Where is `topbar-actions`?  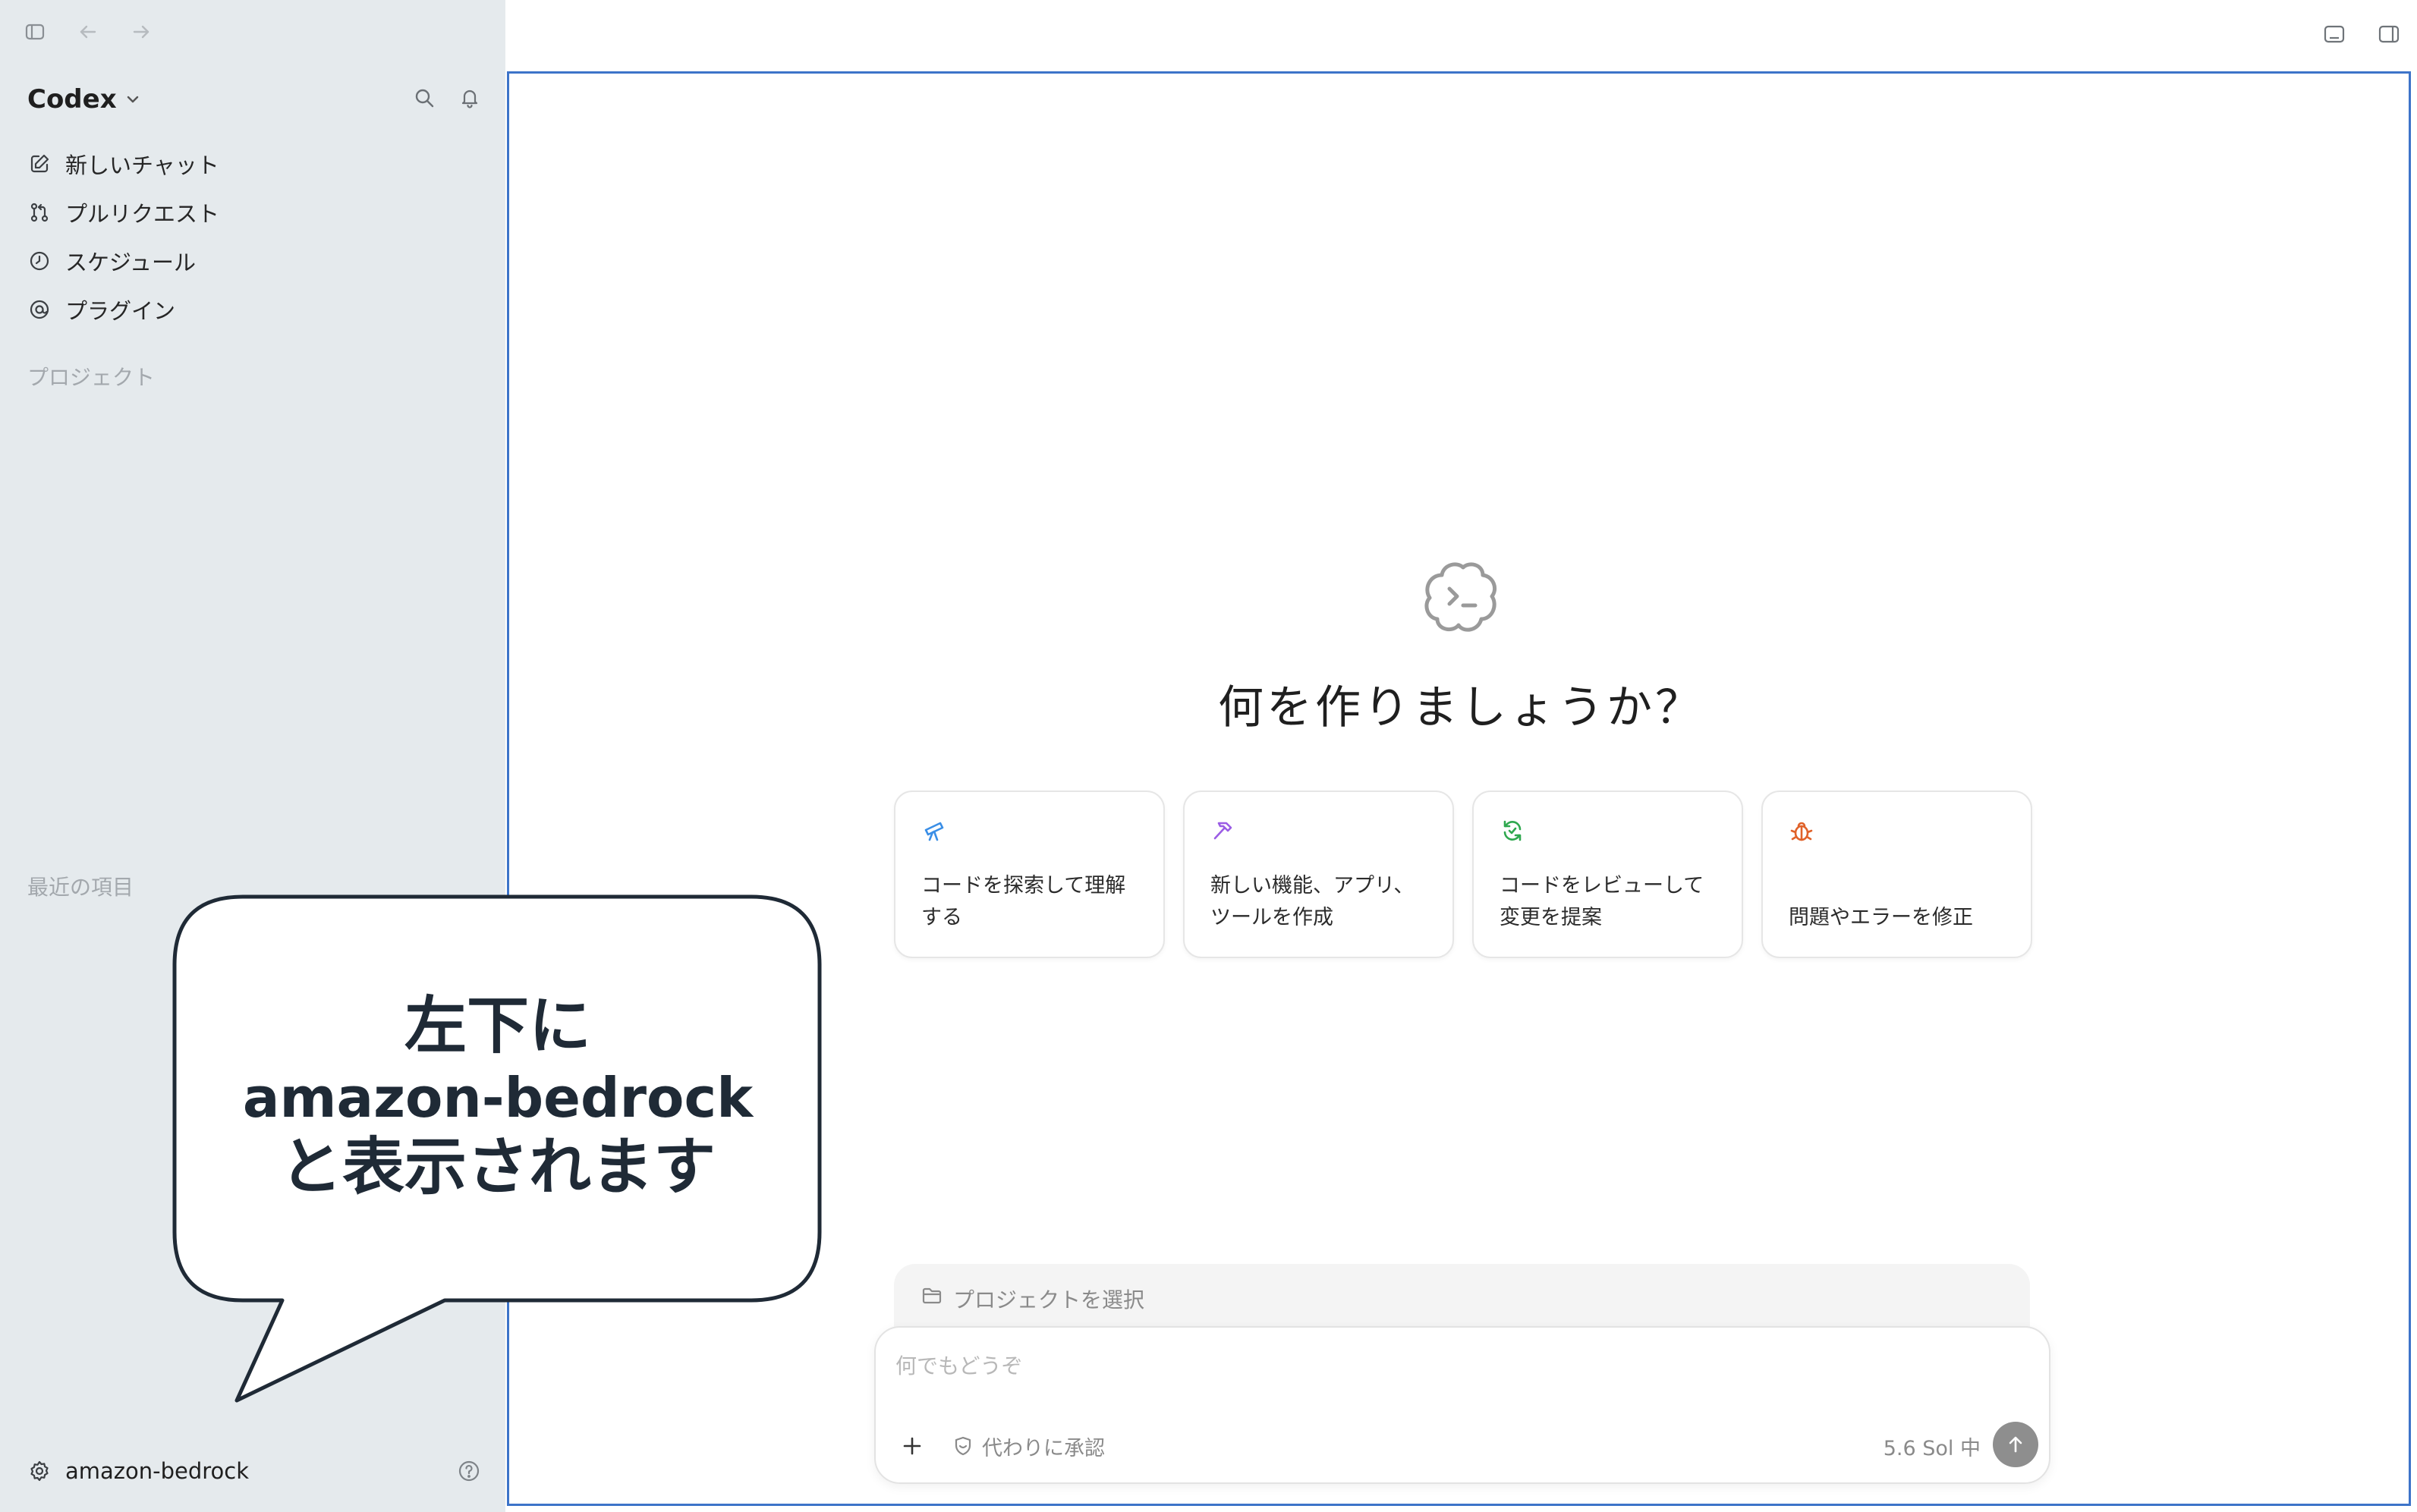
topbar-actions is located at coordinates (2361, 36).